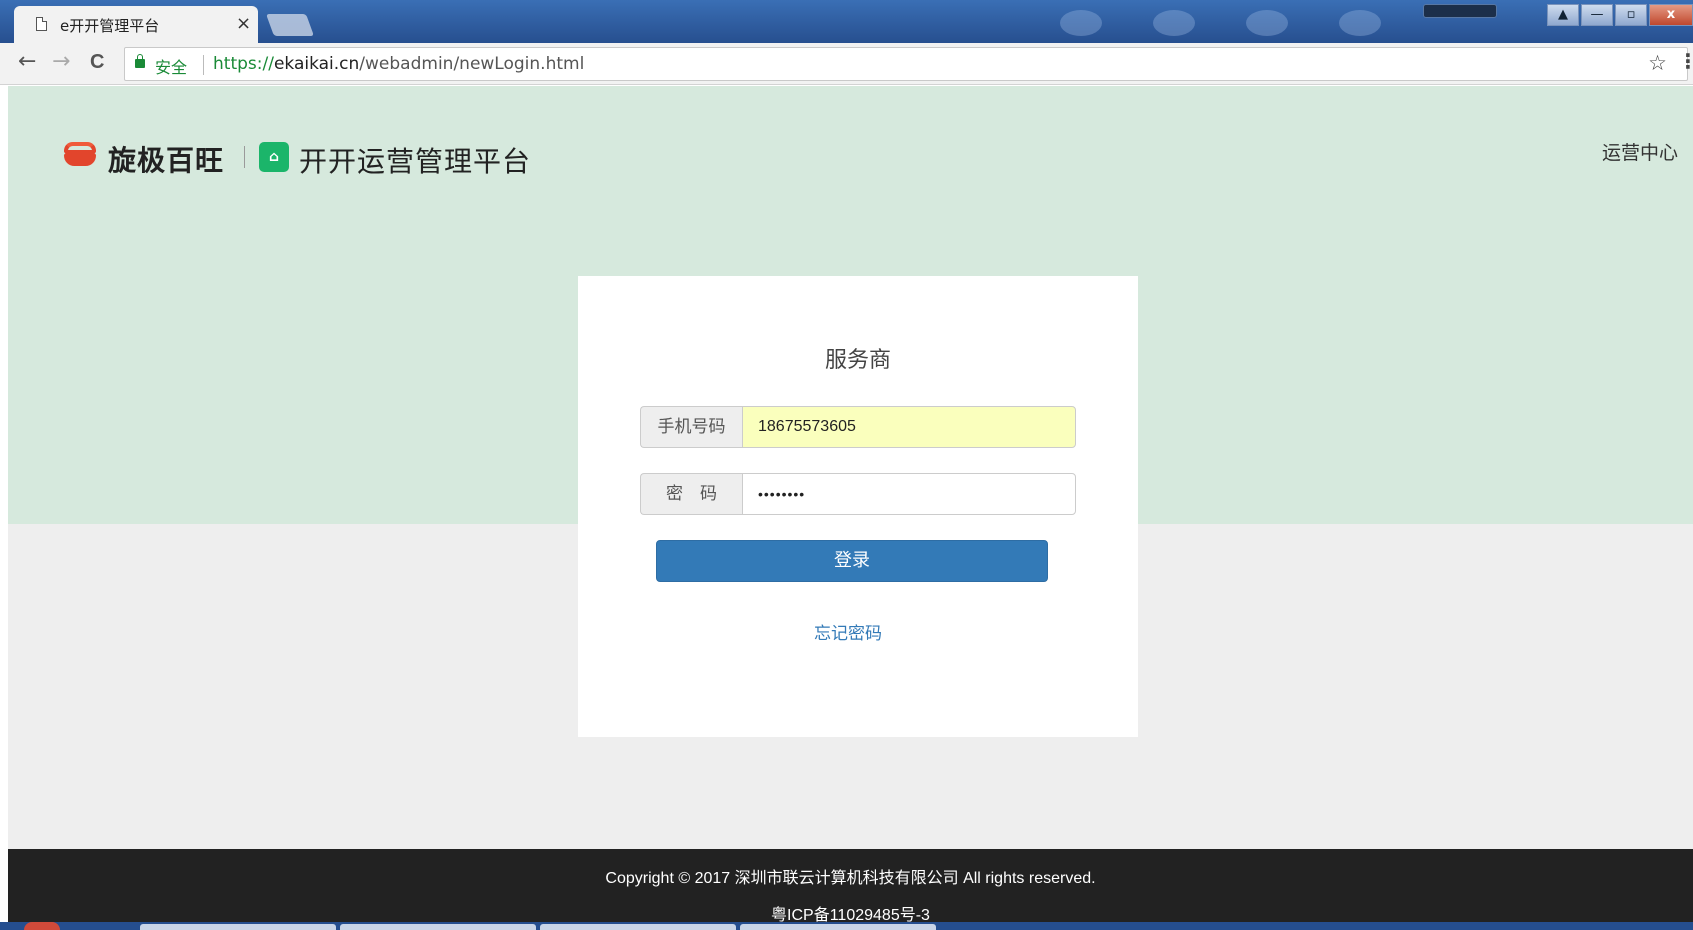  What do you see at coordinates (80, 154) in the screenshot?
I see `brand-logo-icon` at bounding box center [80, 154].